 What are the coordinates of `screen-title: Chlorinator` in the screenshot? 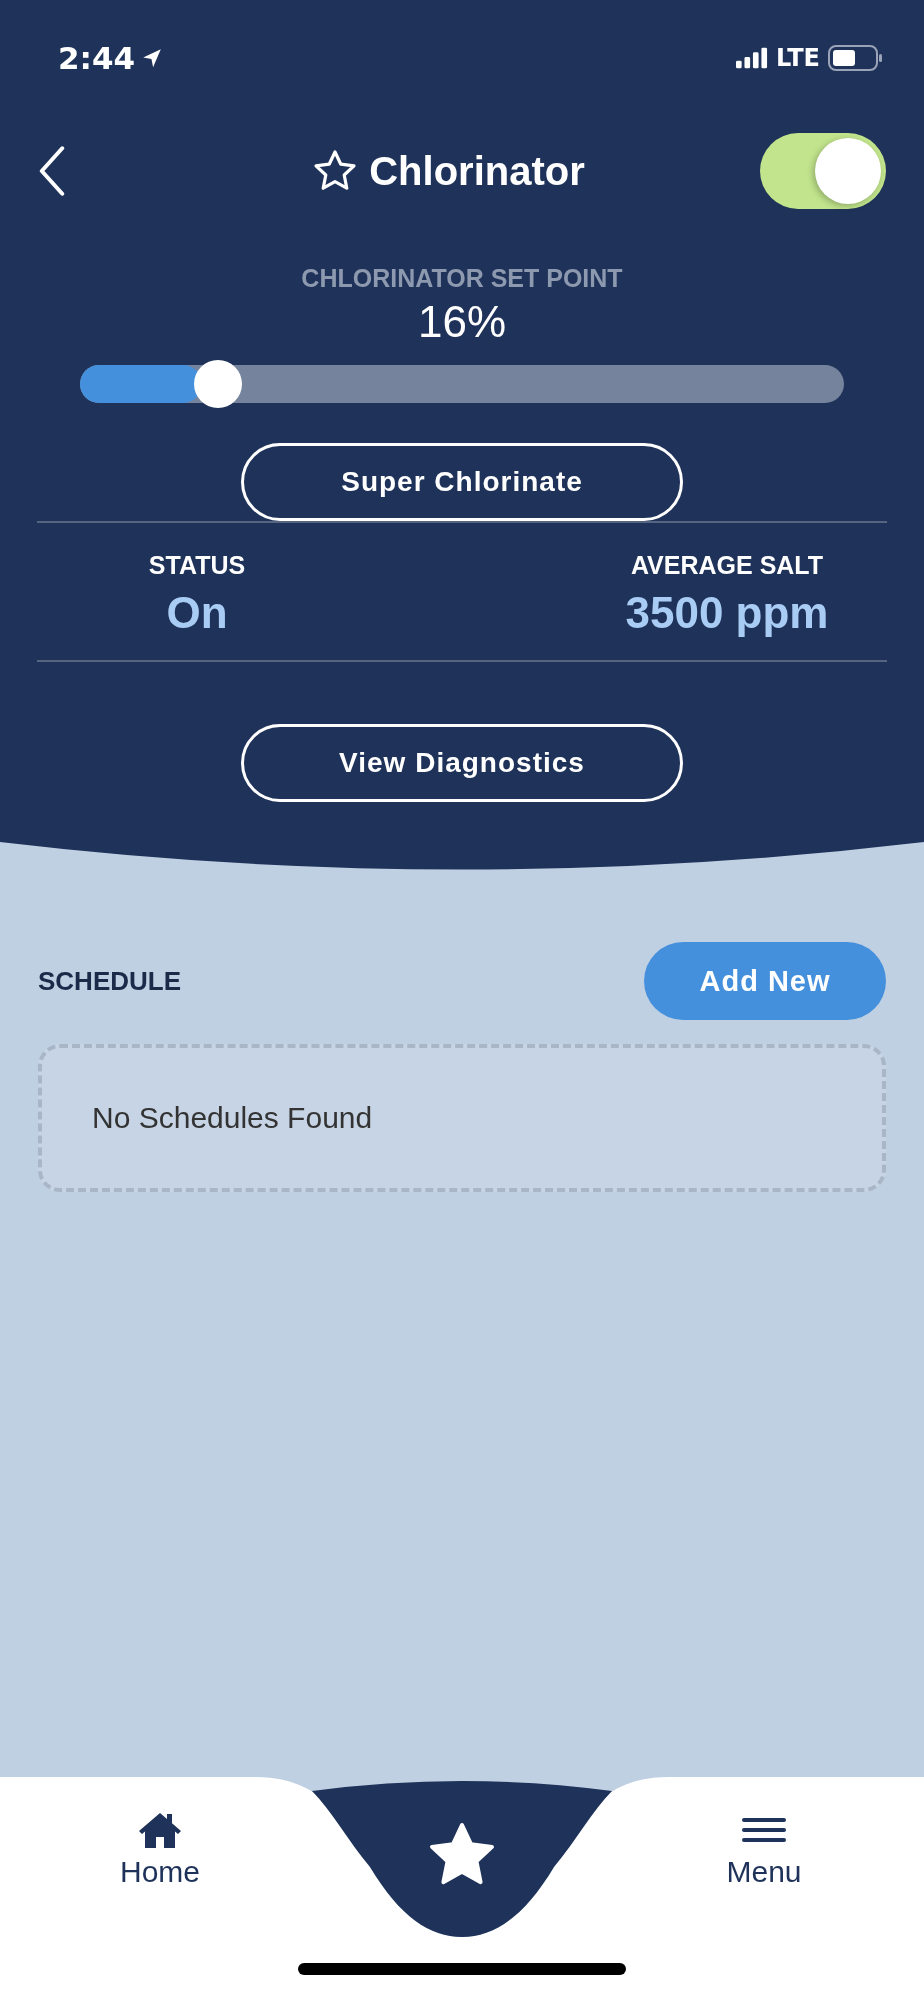 It's located at (477, 171).